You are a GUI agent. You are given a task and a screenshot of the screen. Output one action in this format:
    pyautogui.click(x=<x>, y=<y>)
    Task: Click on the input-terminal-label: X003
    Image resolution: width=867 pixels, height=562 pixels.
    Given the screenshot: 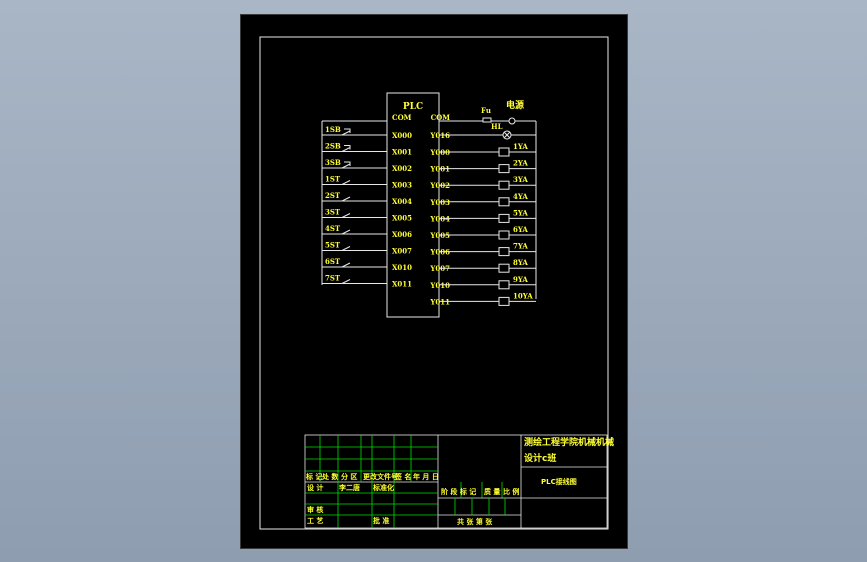 What is the action you would take?
    pyautogui.click(x=402, y=185)
    